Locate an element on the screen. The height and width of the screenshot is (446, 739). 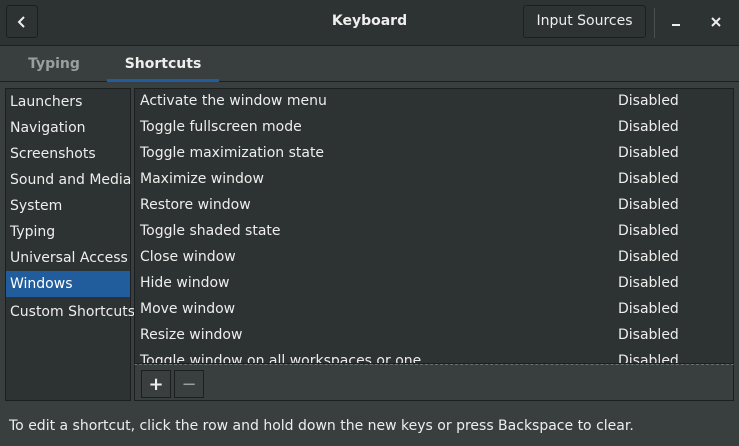
add-shortcut-button: + is located at coordinates (156, 384).